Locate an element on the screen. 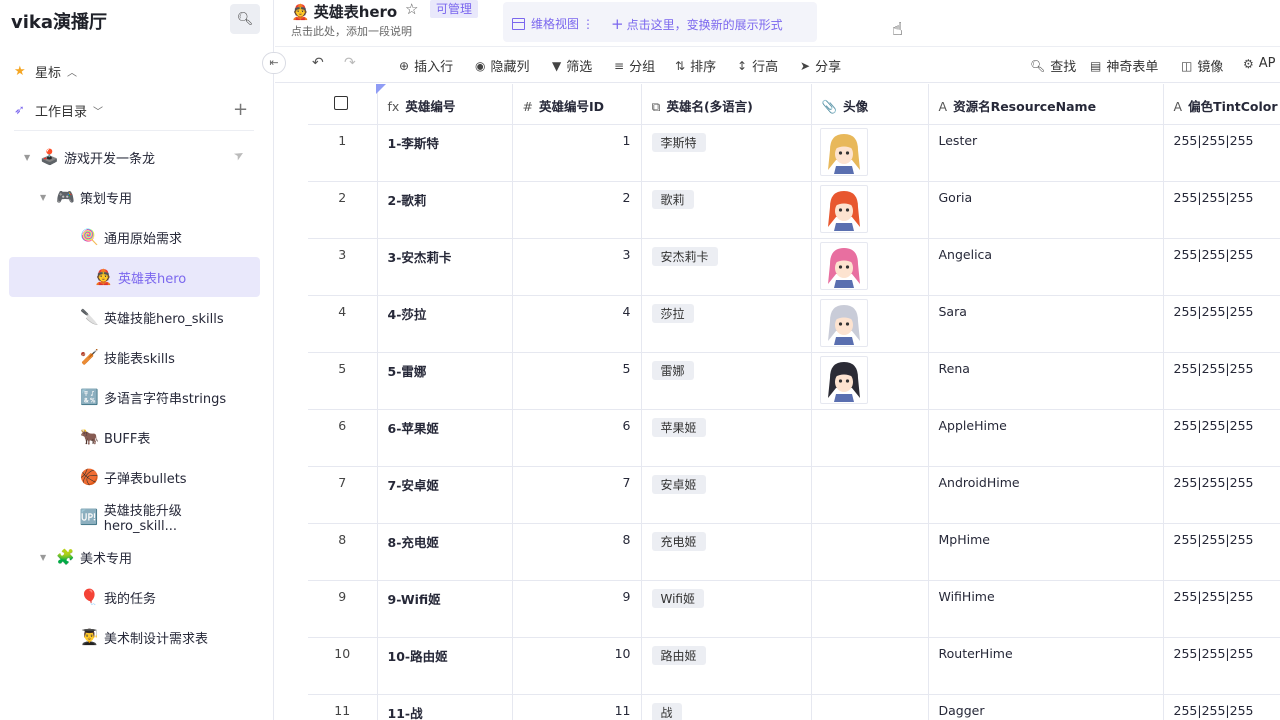 This screenshot has width=1280, height=720. catalog-item: ▼ 🕹️ 游戏开发一条龙 is located at coordinates (139, 157).